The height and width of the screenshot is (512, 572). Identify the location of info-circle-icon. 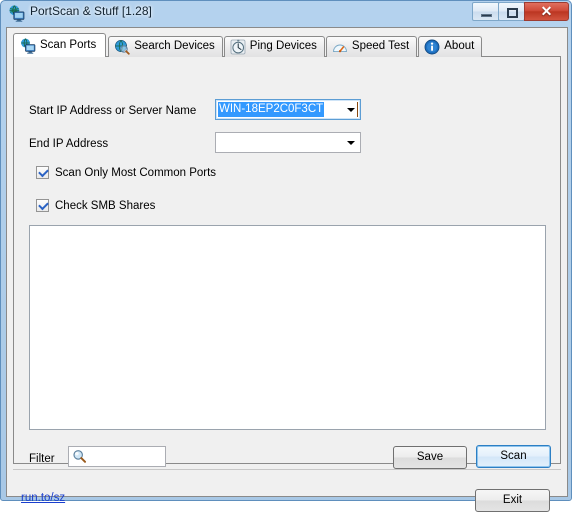
(432, 47).